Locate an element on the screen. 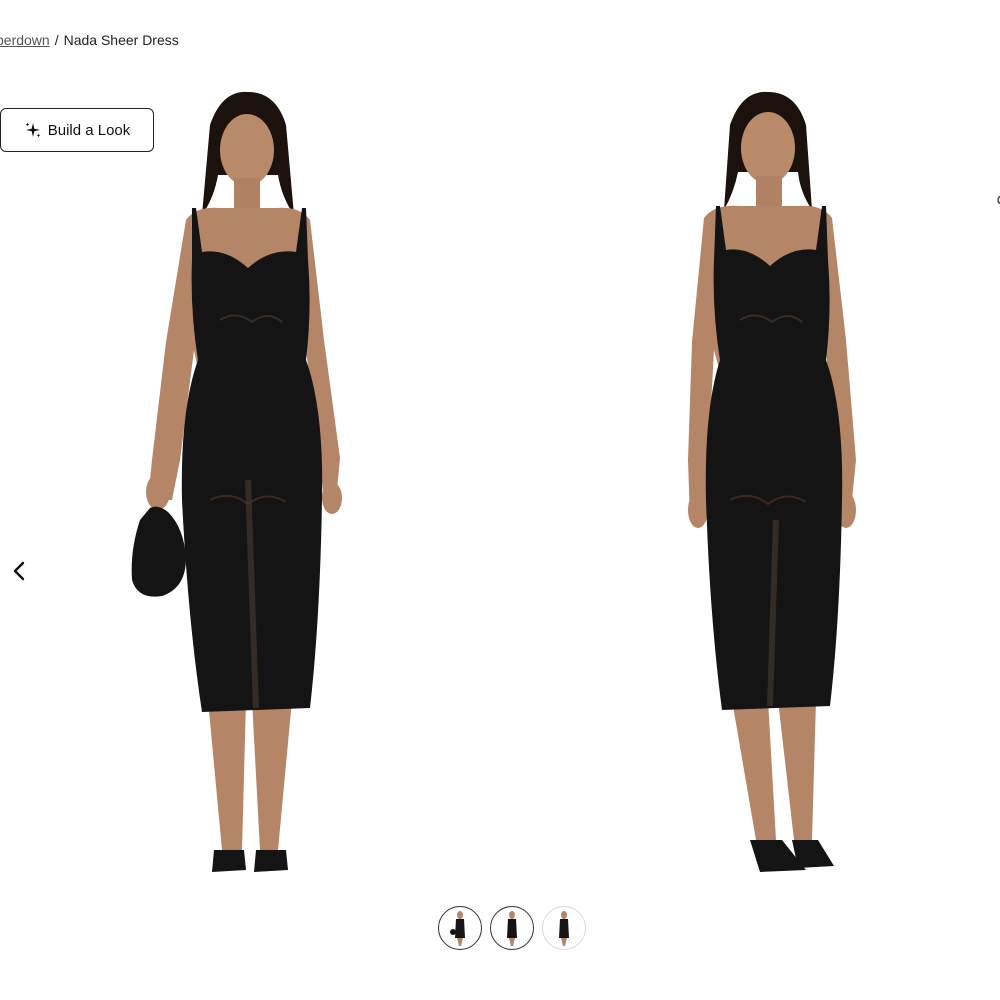  chevron-left-icon is located at coordinates (19, 571).